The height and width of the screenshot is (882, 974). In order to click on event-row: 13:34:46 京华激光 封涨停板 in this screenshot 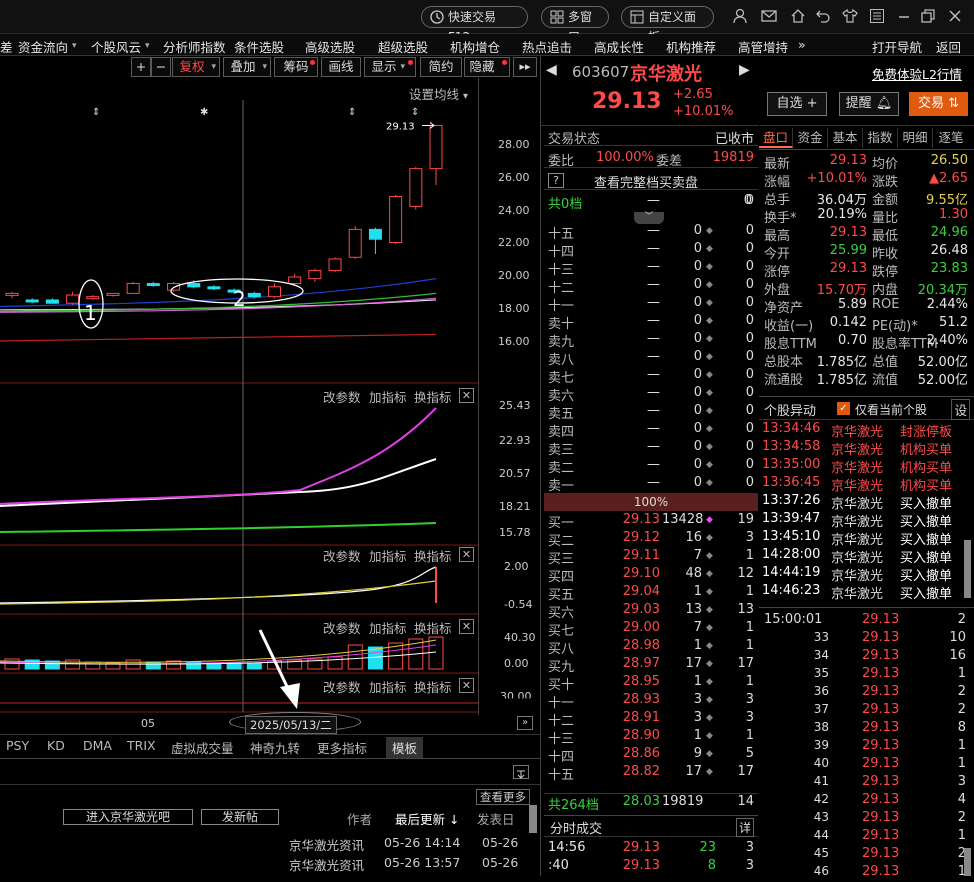, I will do `click(867, 430)`.